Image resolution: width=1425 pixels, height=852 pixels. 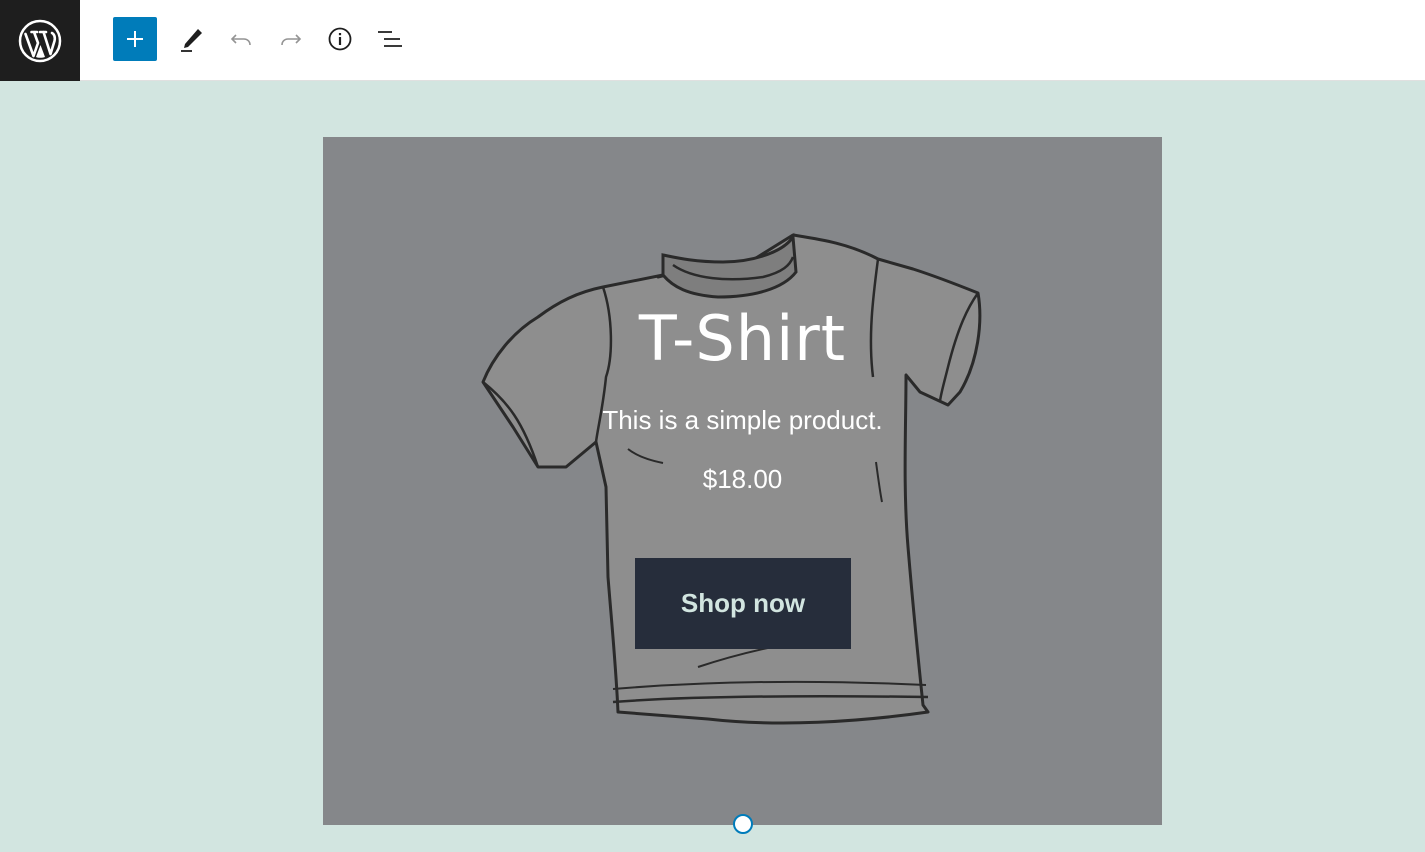 I want to click on details-button, so click(x=340, y=39).